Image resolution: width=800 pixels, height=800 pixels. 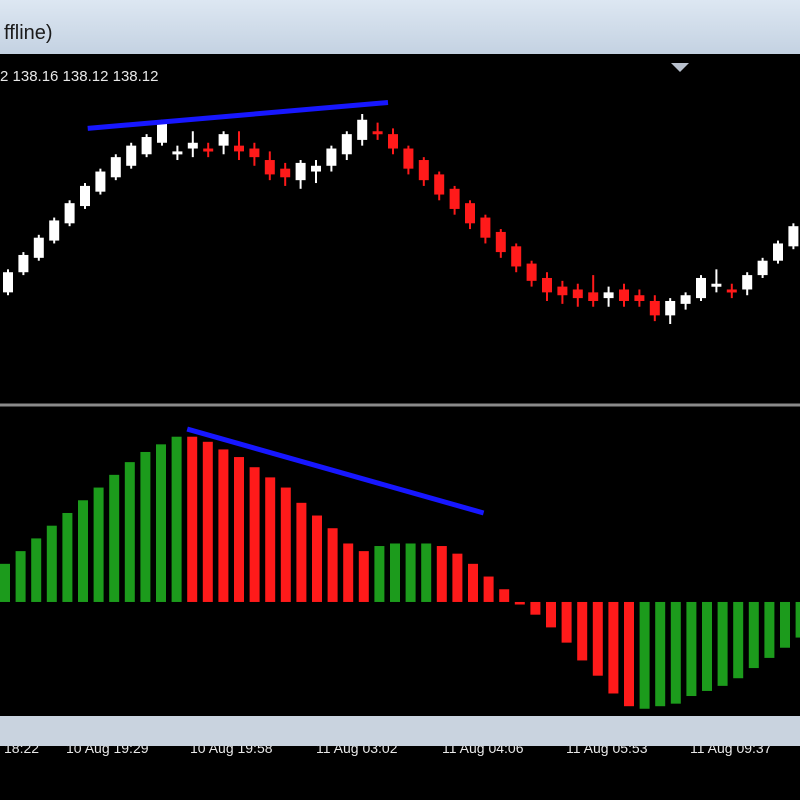 What do you see at coordinates (28, 33) in the screenshot?
I see `window-title: ffline)` at bounding box center [28, 33].